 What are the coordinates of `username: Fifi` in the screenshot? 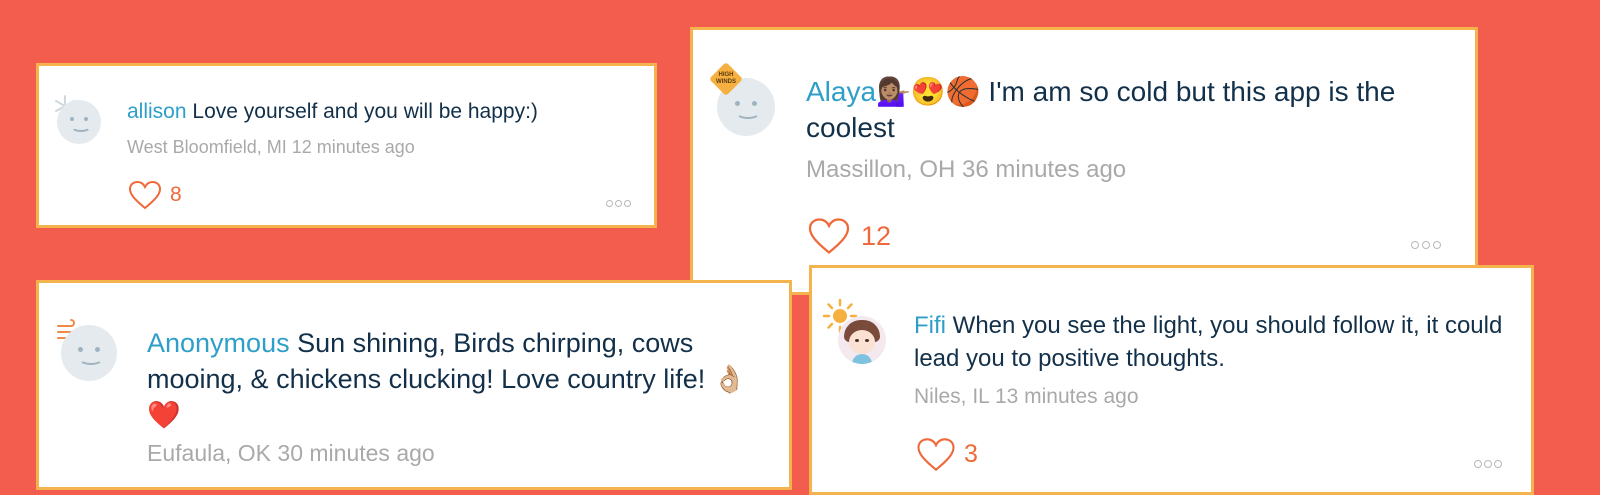 It's located at (930, 325).